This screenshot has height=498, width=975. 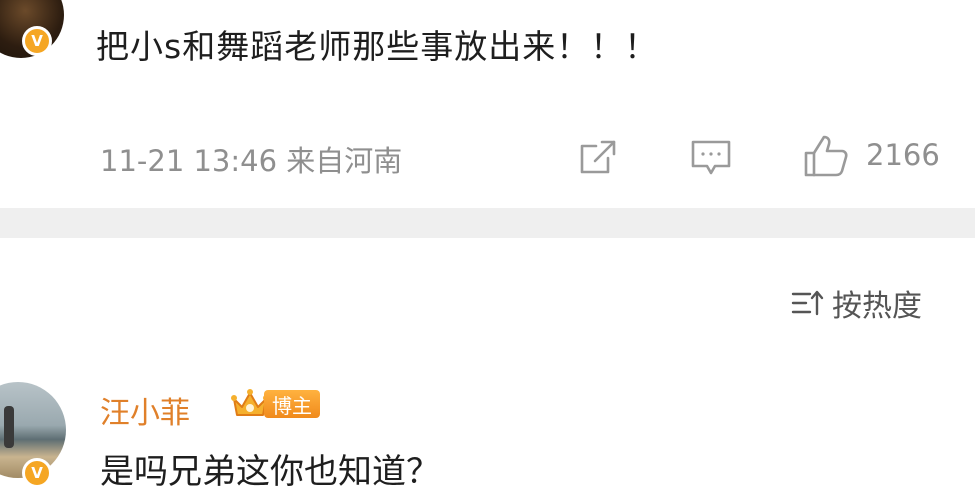 I want to click on sort-label: 按热度, so click(x=877, y=306).